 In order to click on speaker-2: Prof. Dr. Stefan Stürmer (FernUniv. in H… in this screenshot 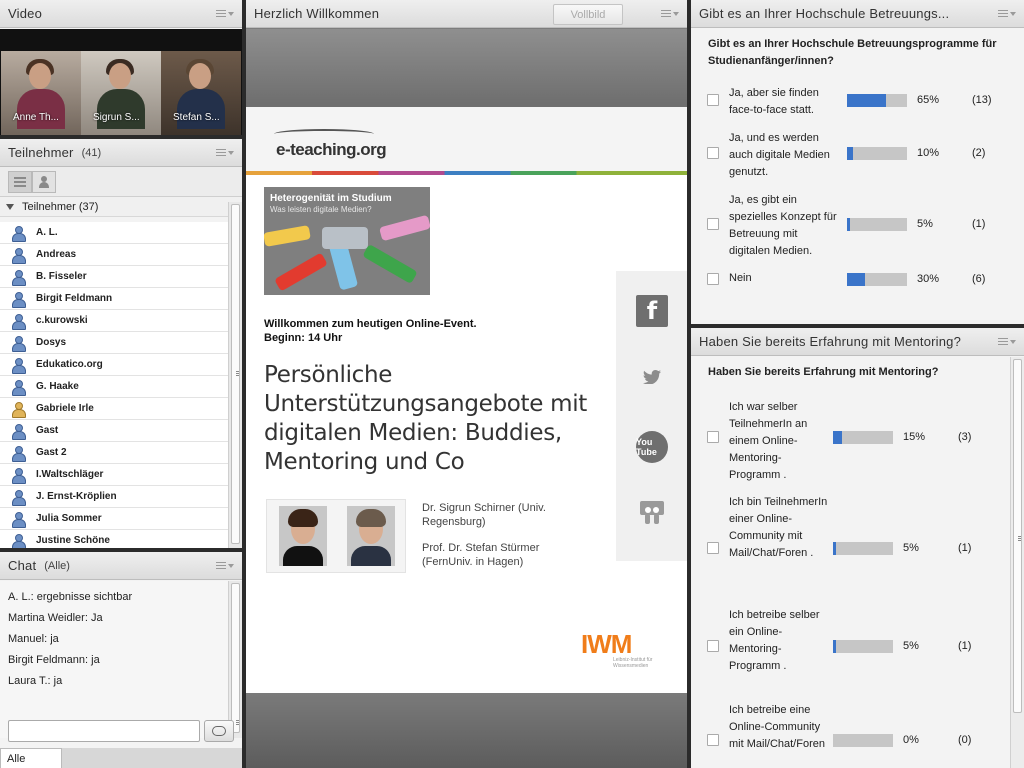, I will do `click(480, 555)`.